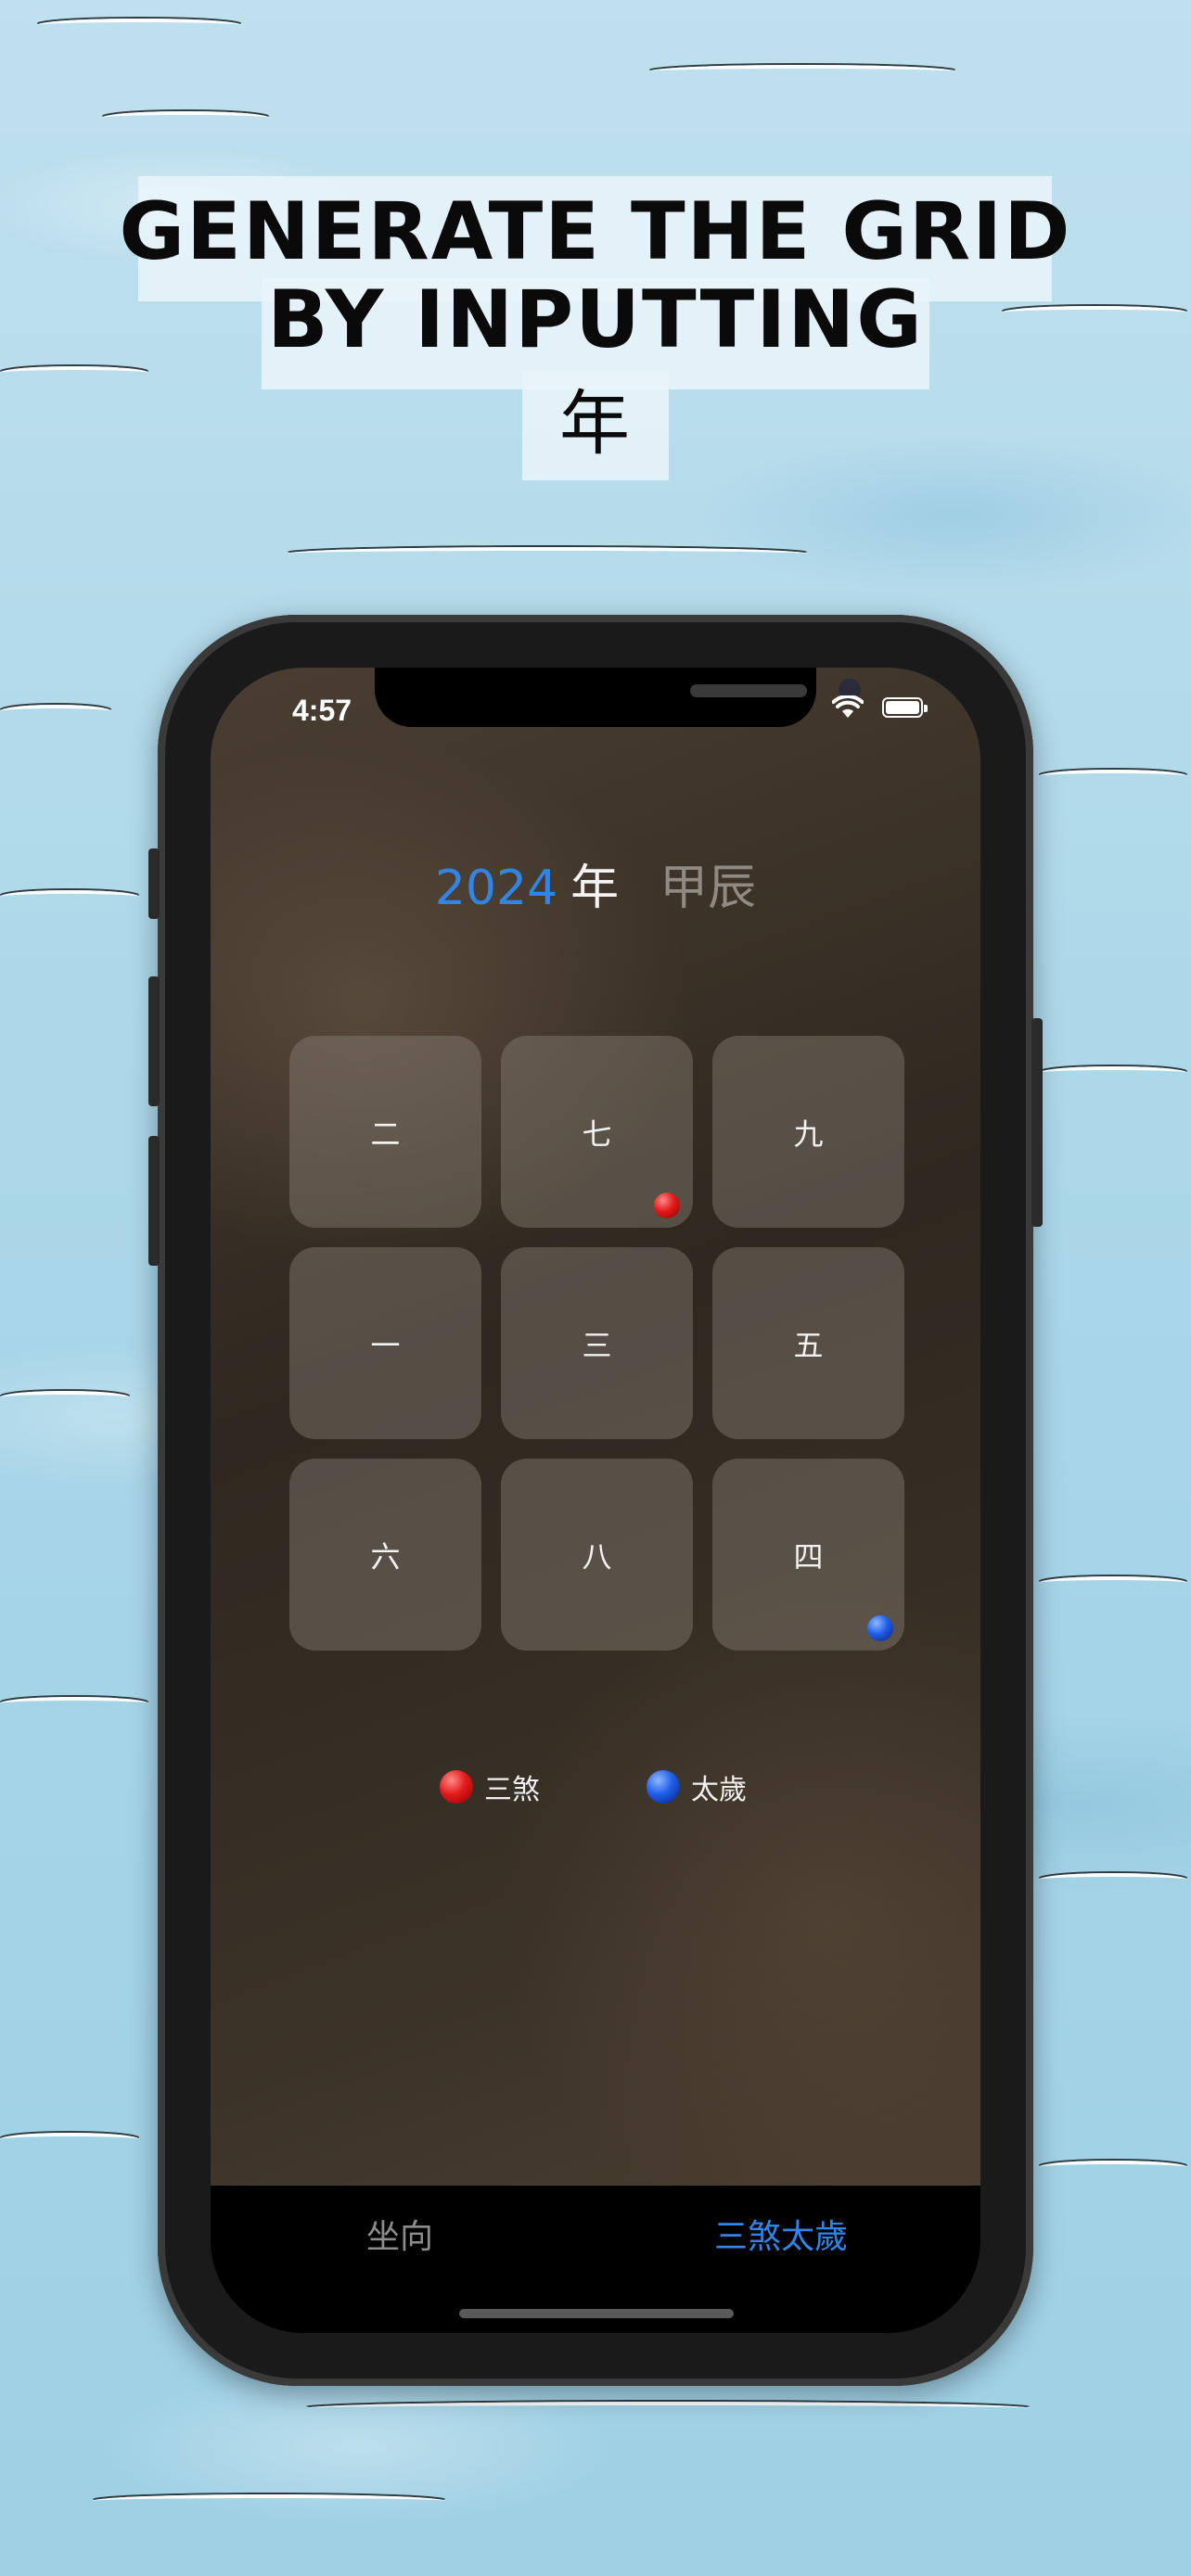  I want to click on grid-cell-label: 四, so click(808, 1557).